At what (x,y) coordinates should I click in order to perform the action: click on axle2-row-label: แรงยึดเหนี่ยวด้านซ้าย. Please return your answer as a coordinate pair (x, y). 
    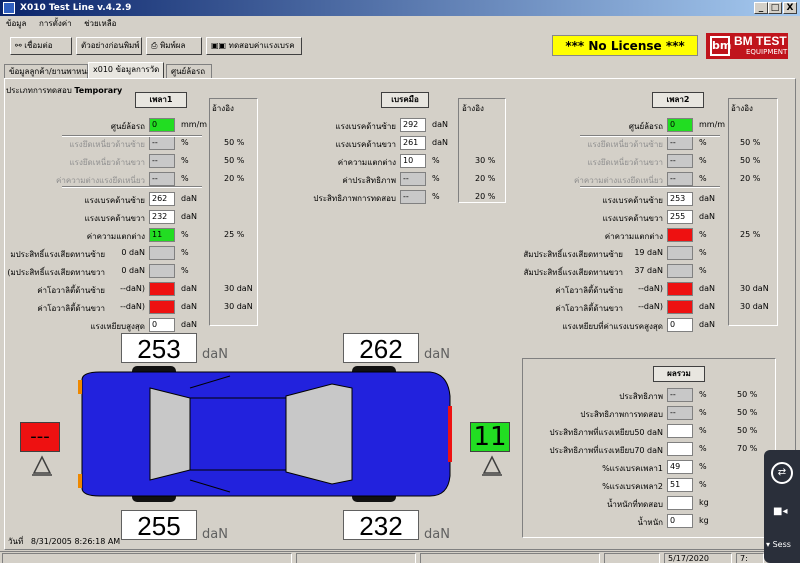
    Looking at the image, I should click on (625, 144).